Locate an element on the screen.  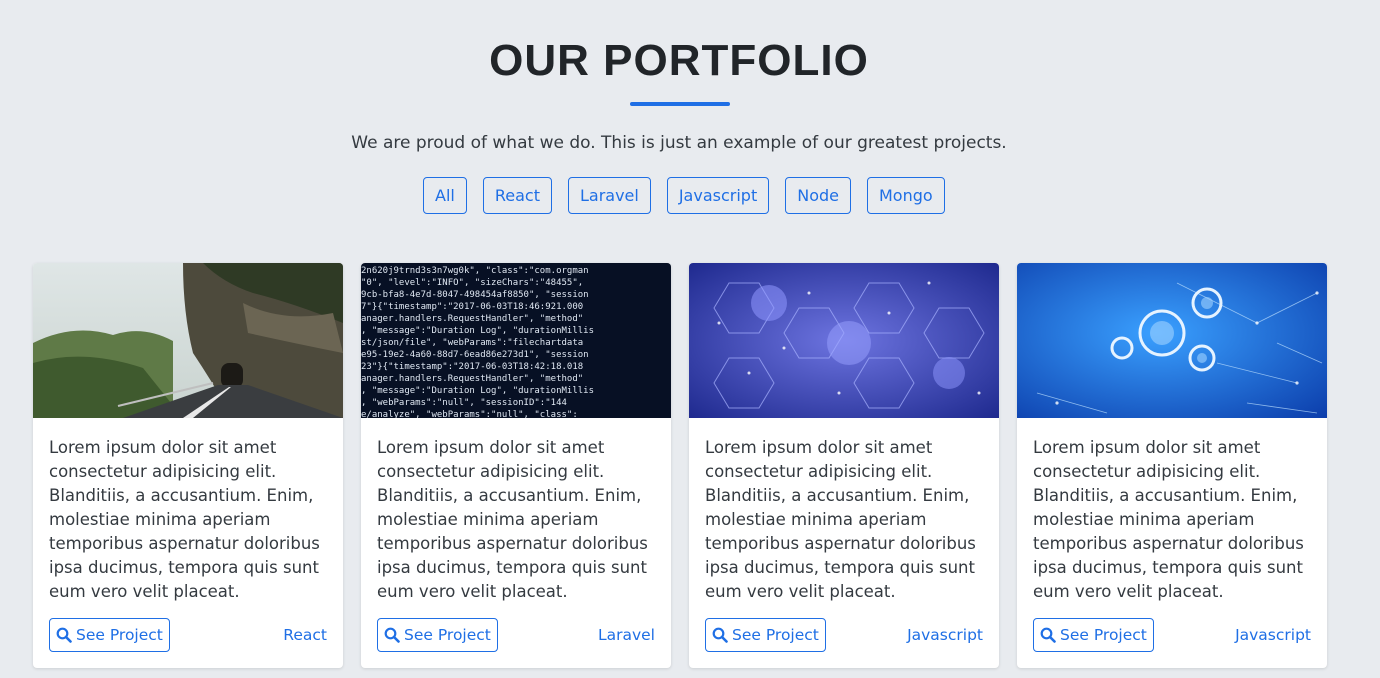
filter-node-button: Node is located at coordinates (818, 195).